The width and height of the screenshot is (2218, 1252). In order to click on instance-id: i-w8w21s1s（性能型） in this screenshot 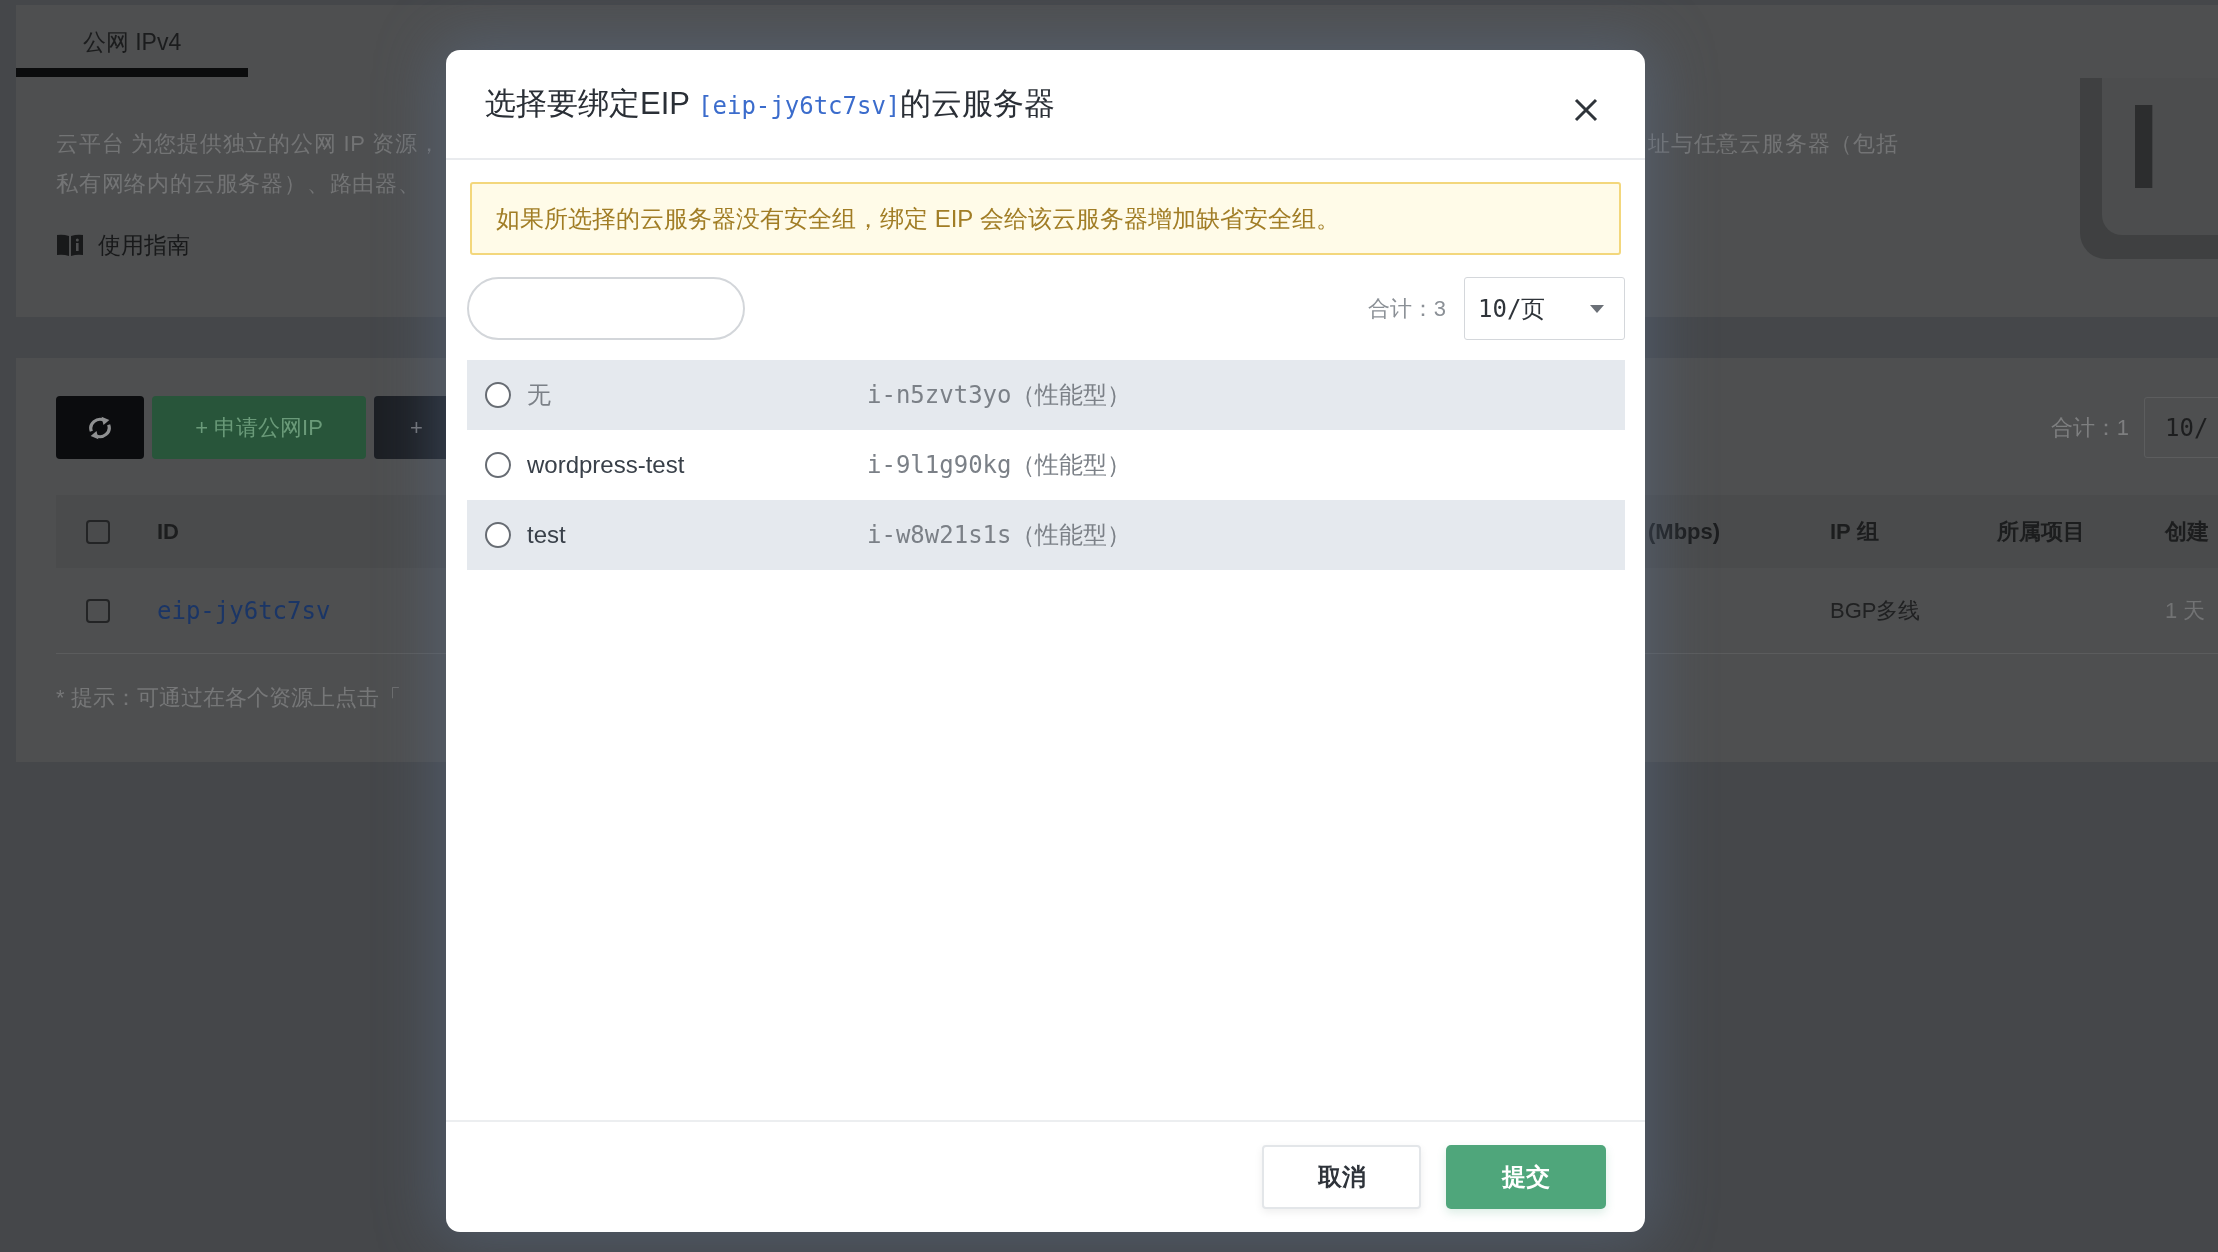, I will do `click(999, 535)`.